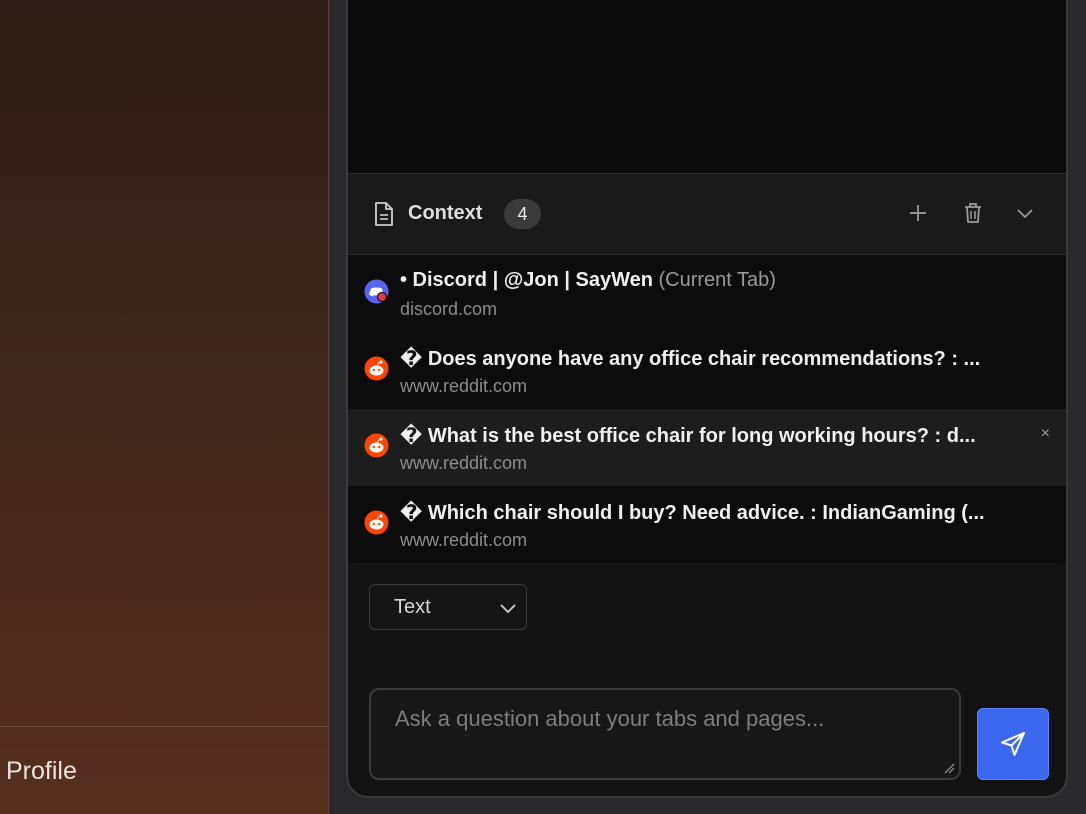 Image resolution: width=1086 pixels, height=814 pixels. I want to click on remove-context-item-button: ×, so click(1045, 434).